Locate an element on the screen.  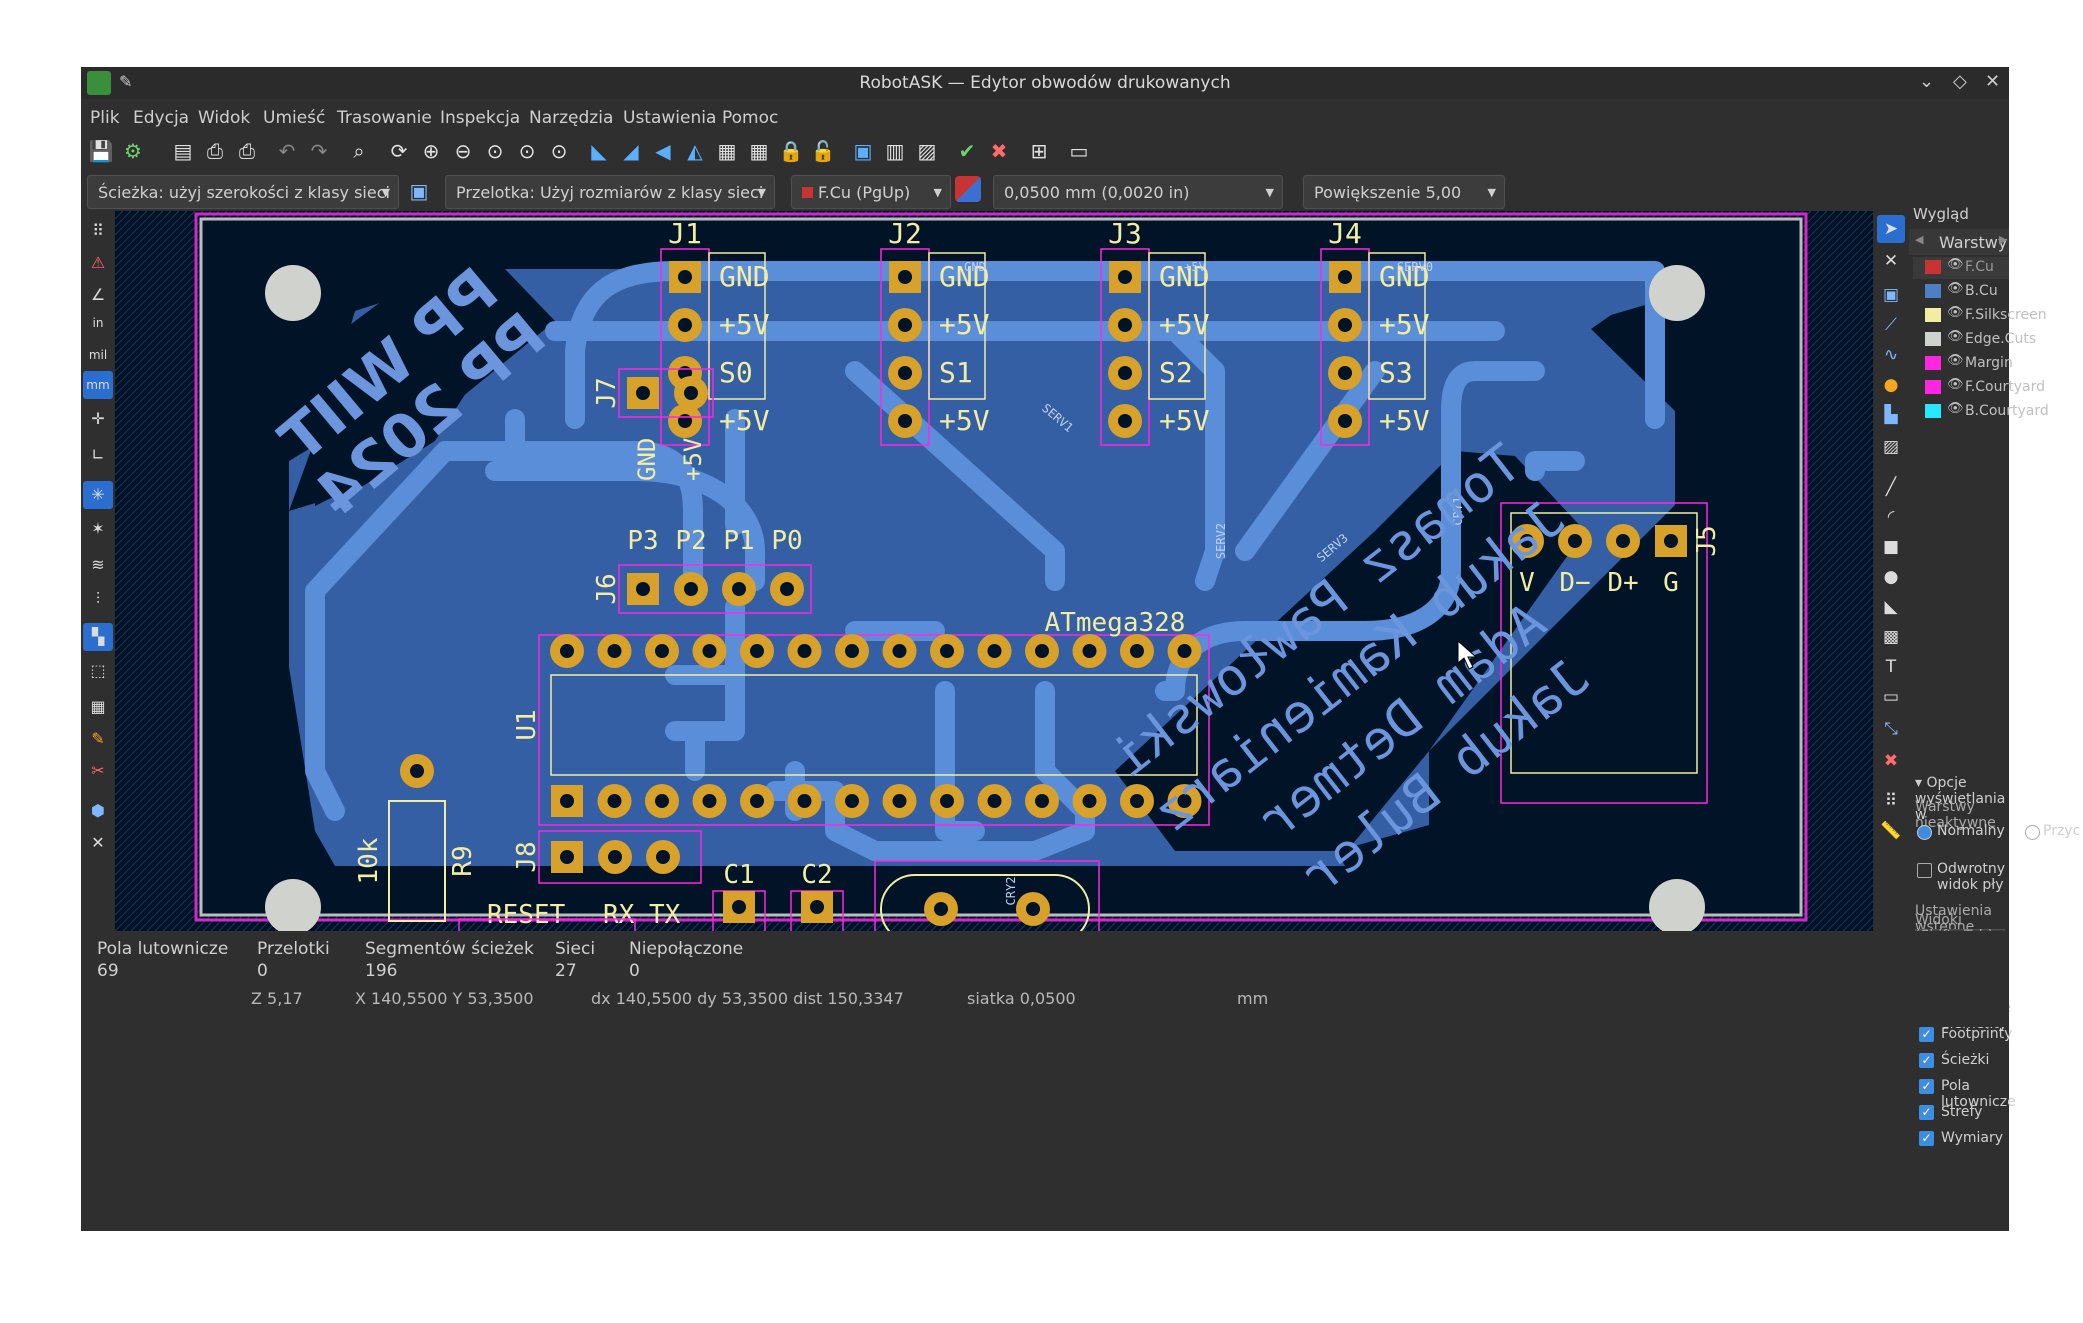
schematic-icon: ⊞ is located at coordinates (1039, 151).